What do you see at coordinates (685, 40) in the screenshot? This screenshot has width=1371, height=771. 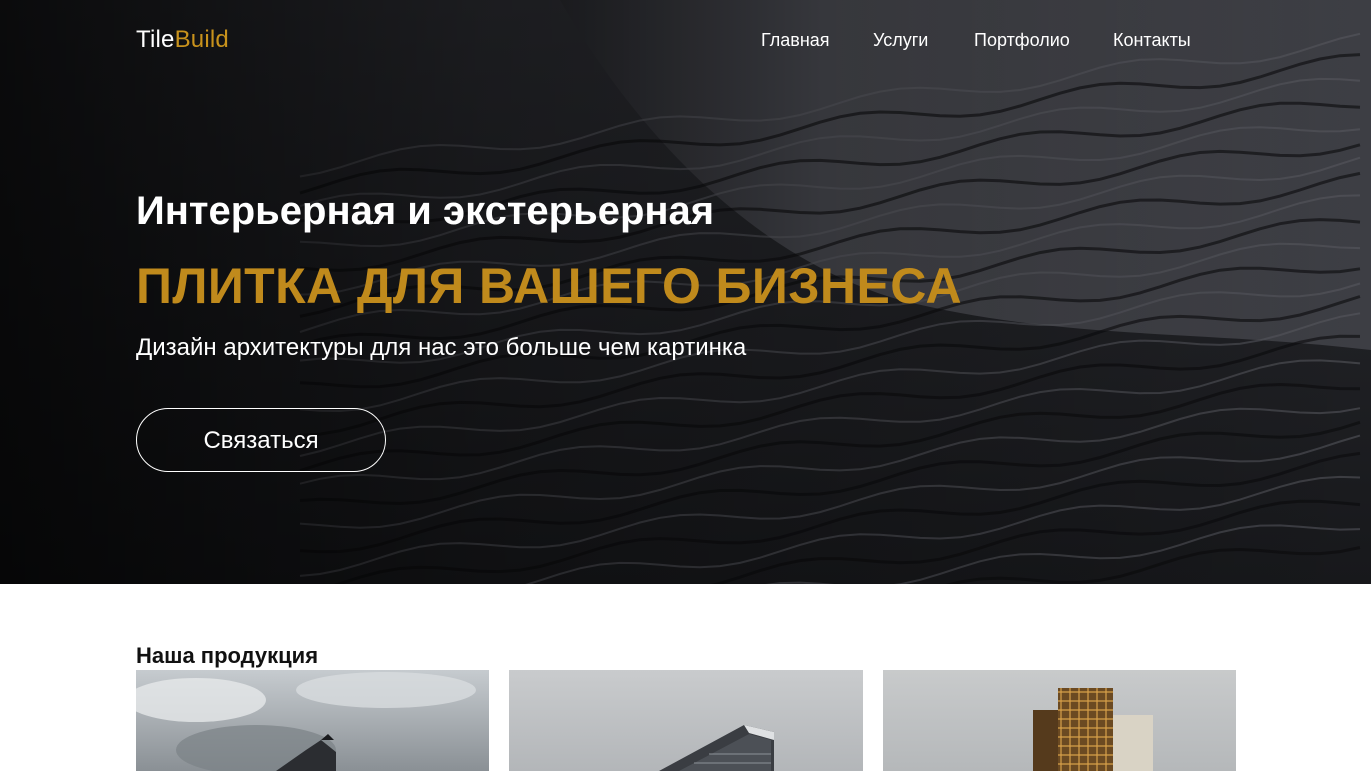 I see `main-nav: Главная Услуги Портфолио Контакты` at bounding box center [685, 40].